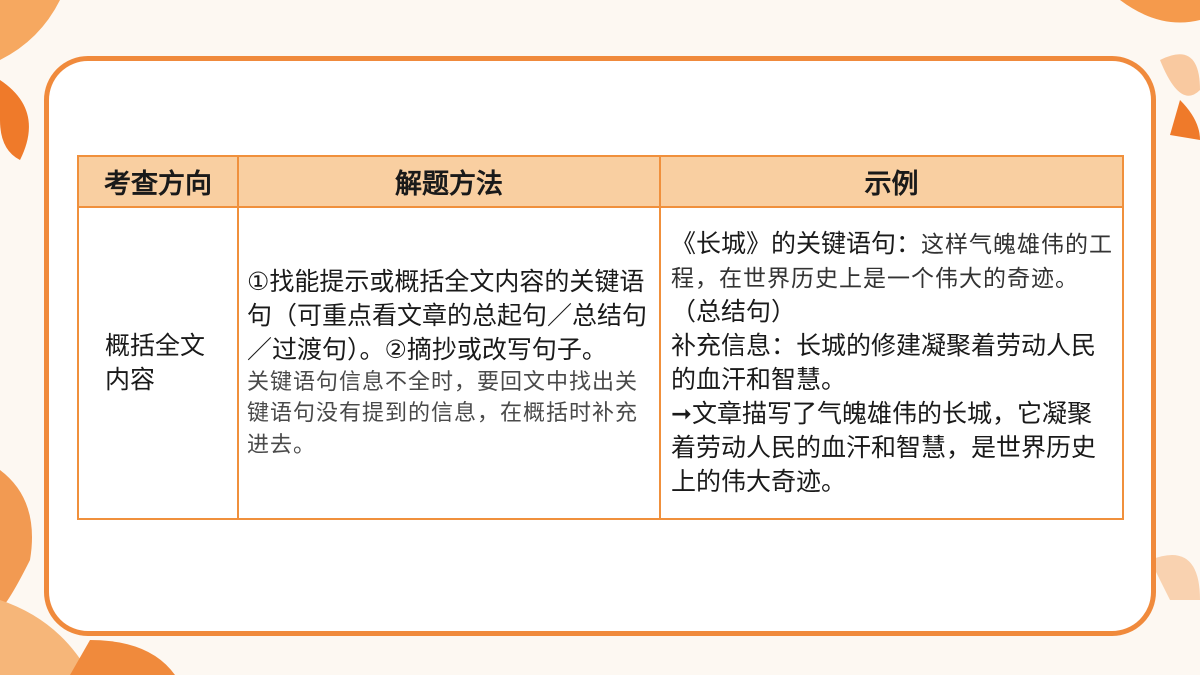 The image size is (1200, 675). What do you see at coordinates (892, 278) in the screenshot?
I see `example-key-sentence: 《长城》的关键语句：这样气魄雄伟的工程，在世界历史上是一个伟大的奇迹。（总结句）` at bounding box center [892, 278].